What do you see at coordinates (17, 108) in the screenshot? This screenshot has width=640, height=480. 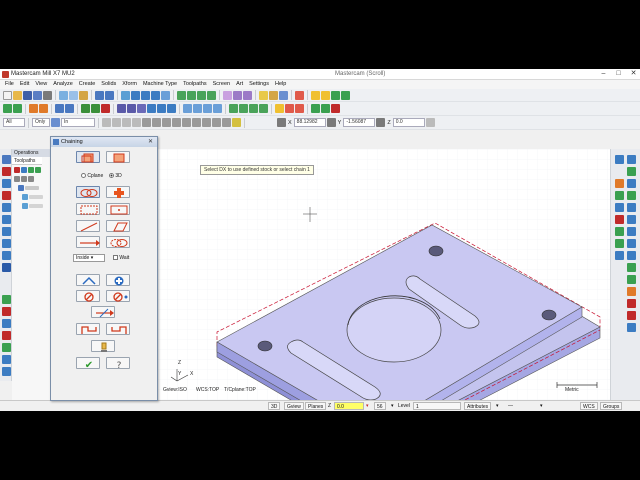 I see `line-icon` at bounding box center [17, 108].